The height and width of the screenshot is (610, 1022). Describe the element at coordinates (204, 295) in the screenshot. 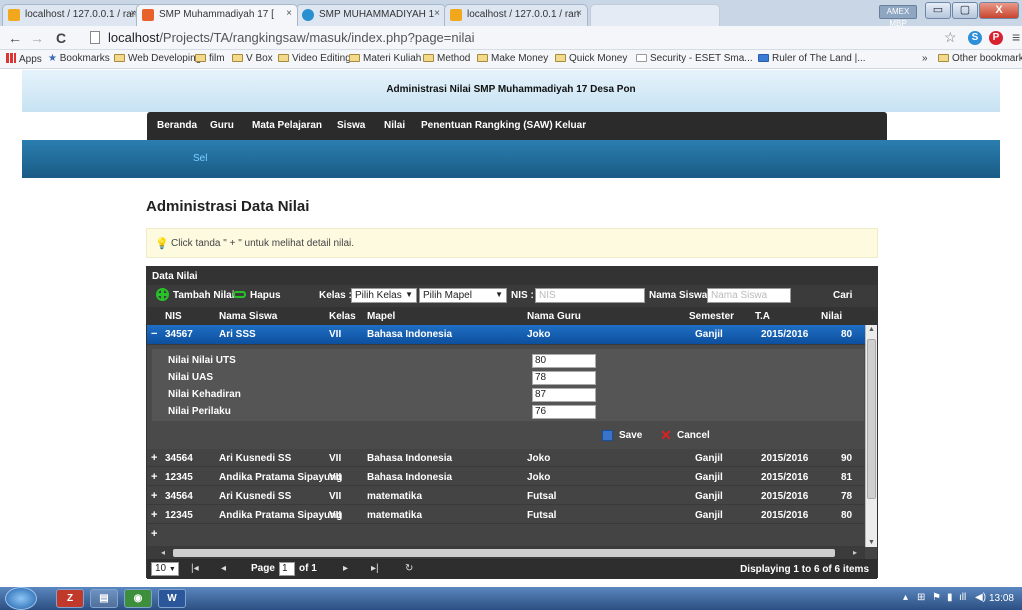

I see `add-nilai-button: Tambah Nilai` at that location.